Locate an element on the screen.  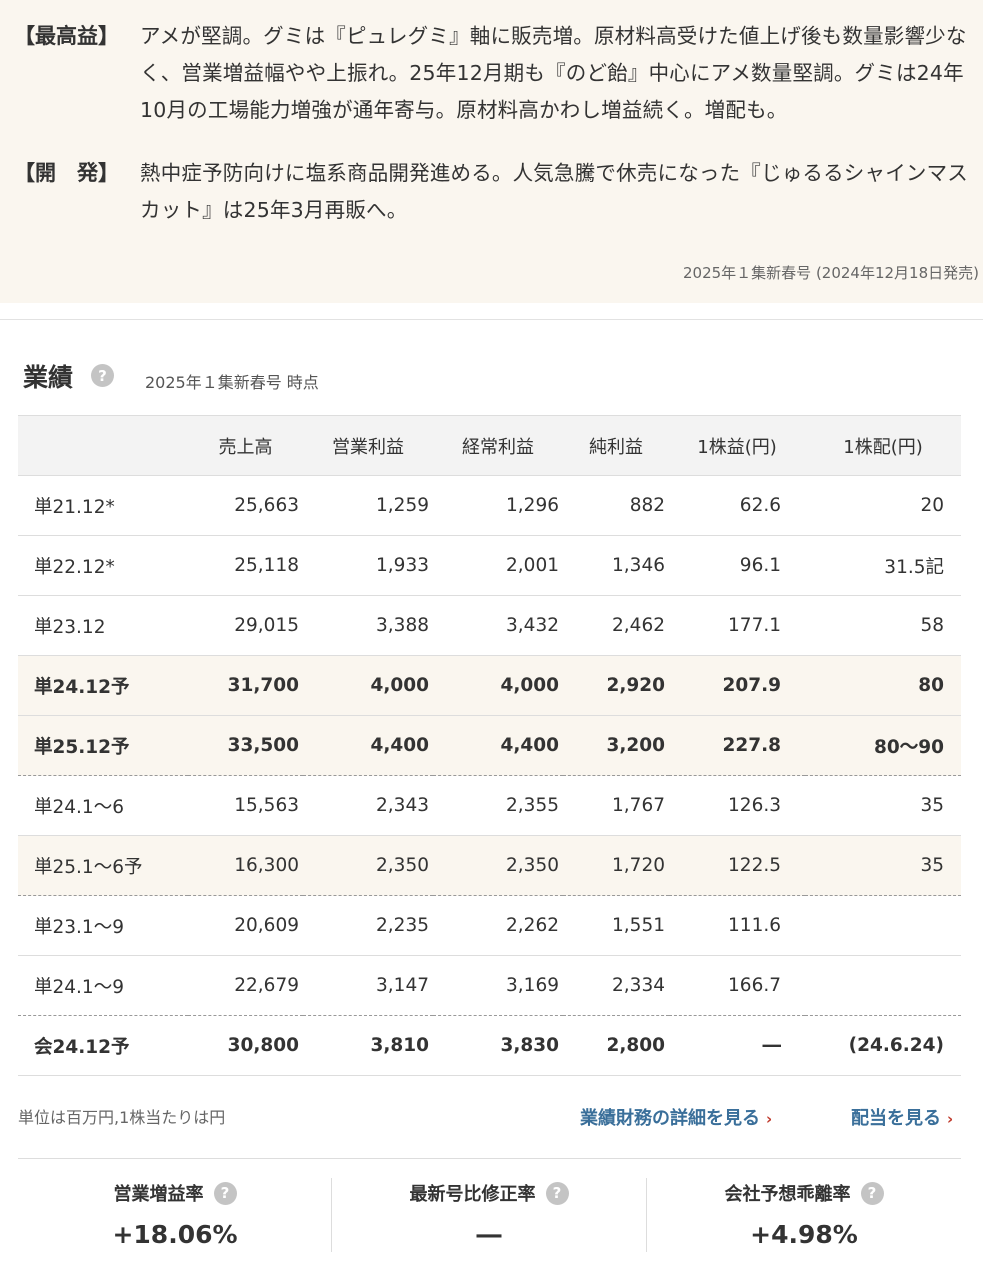
table-cell: 62.6 is located at coordinates (737, 505).